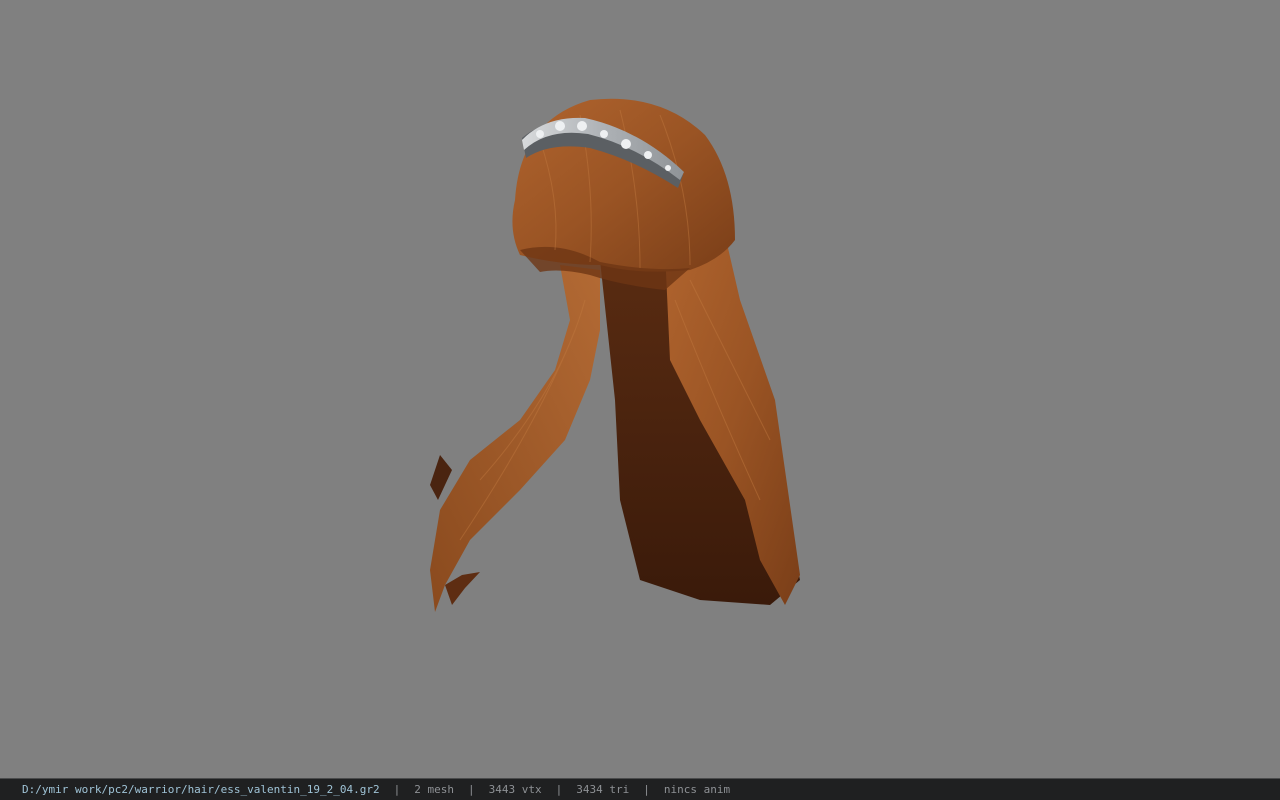  Describe the element at coordinates (515, 789) in the screenshot. I see `vertex-count-label: 3443 vtx` at that location.